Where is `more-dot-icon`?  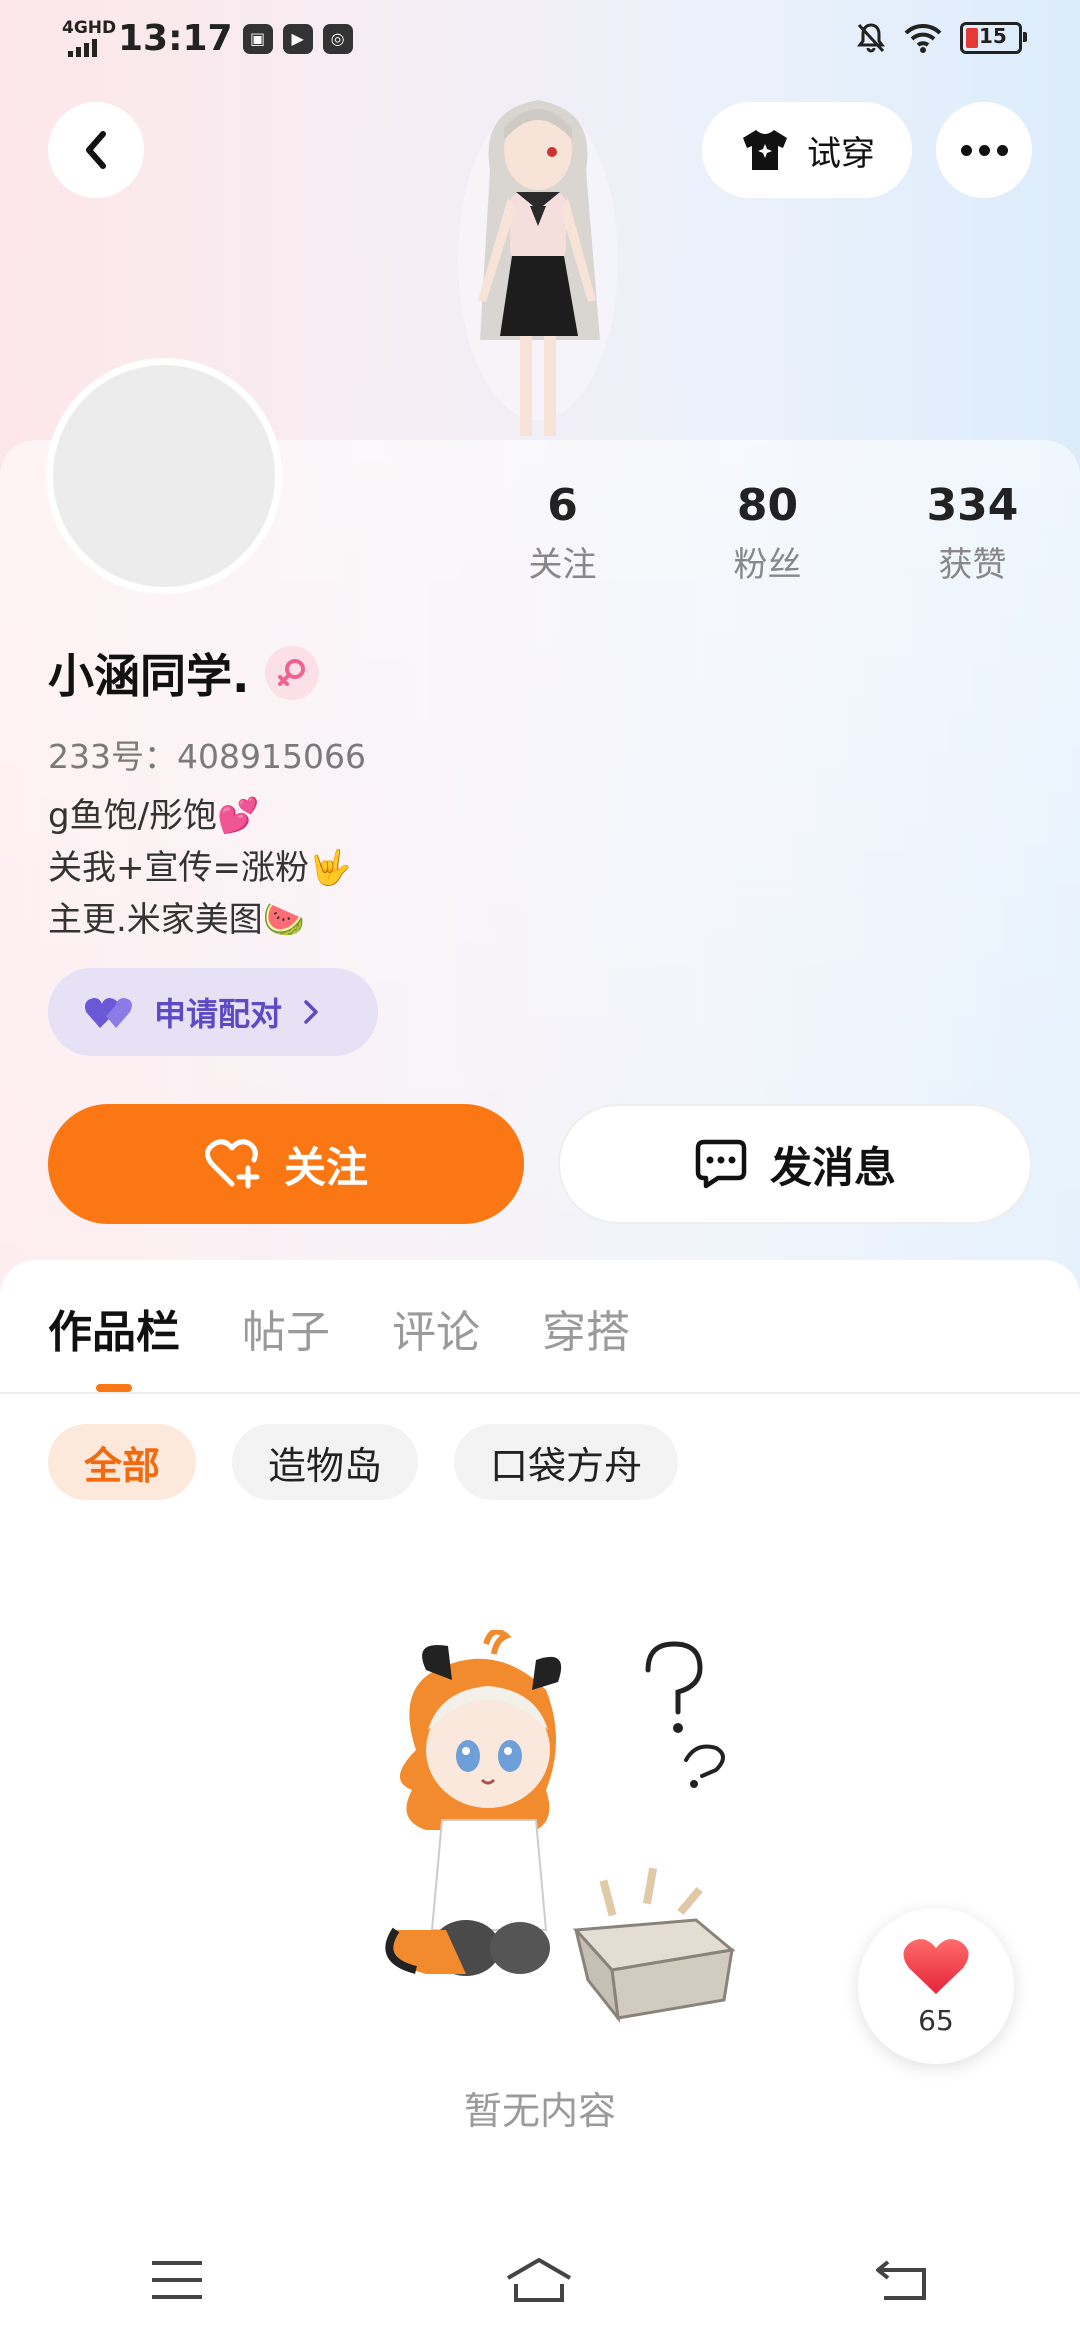 more-dot-icon is located at coordinates (966, 150).